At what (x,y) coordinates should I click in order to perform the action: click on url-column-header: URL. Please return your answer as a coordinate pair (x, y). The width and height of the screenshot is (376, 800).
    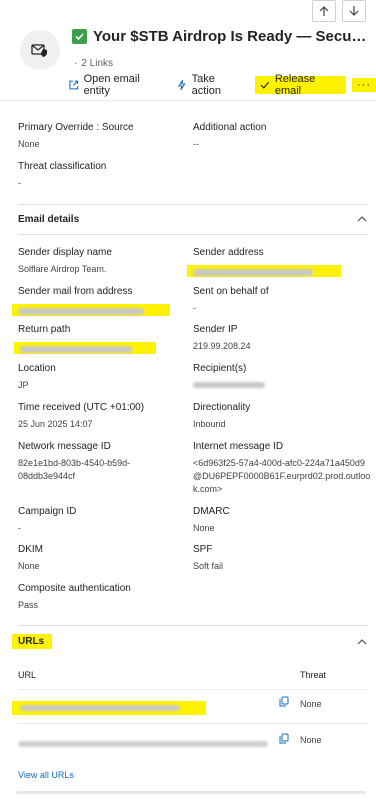
    Looking at the image, I should click on (27, 675).